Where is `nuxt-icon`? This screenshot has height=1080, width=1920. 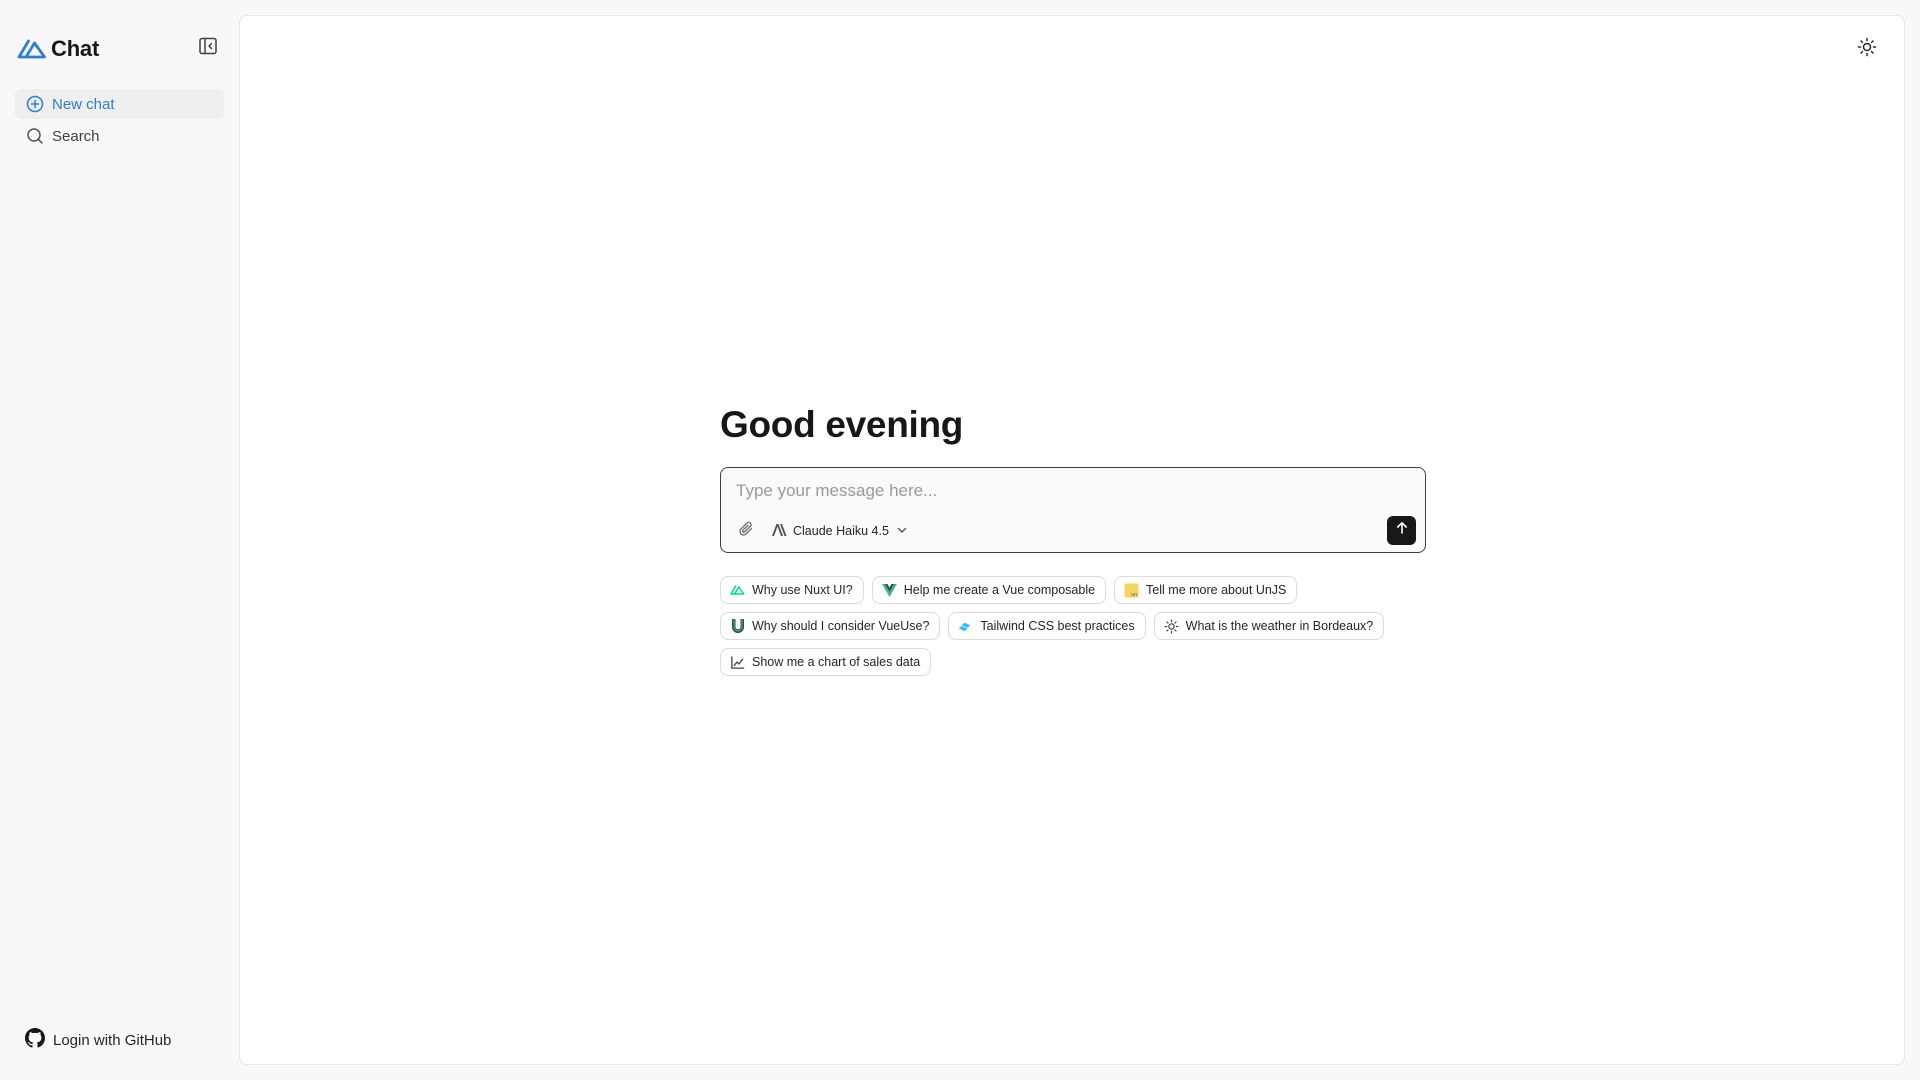
nuxt-icon is located at coordinates (737, 590).